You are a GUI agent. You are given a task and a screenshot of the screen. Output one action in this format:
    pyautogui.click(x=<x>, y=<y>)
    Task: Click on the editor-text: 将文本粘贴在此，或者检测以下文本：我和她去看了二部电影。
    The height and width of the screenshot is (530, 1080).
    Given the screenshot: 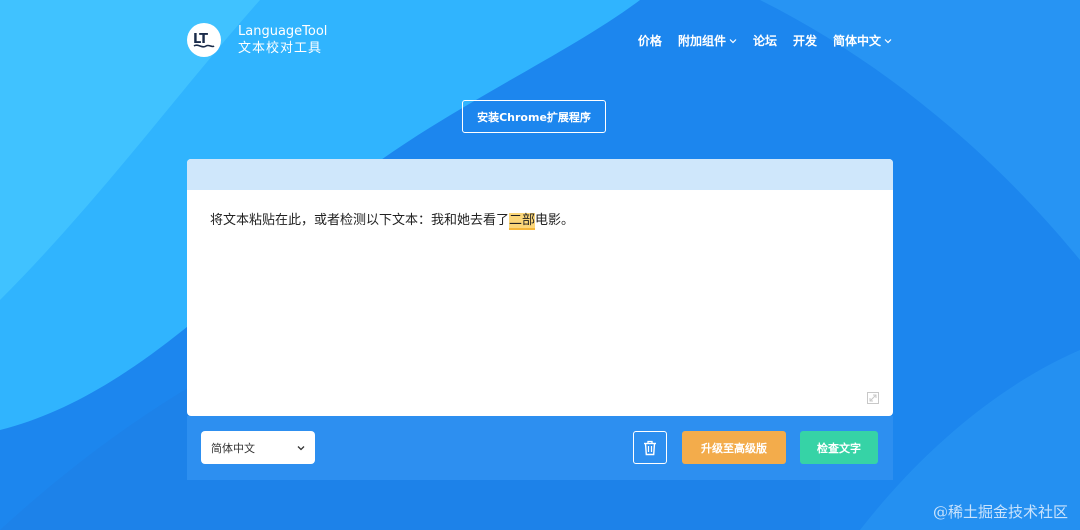 What is the action you would take?
    pyautogui.click(x=392, y=221)
    